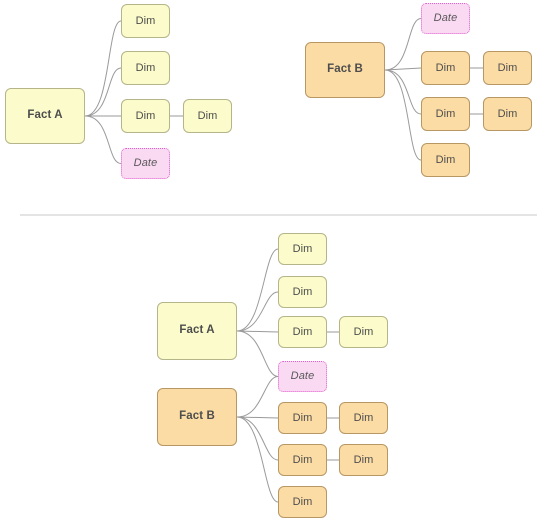 The width and height of the screenshot is (544, 530). I want to click on date-node-b-date: Date, so click(302, 376).